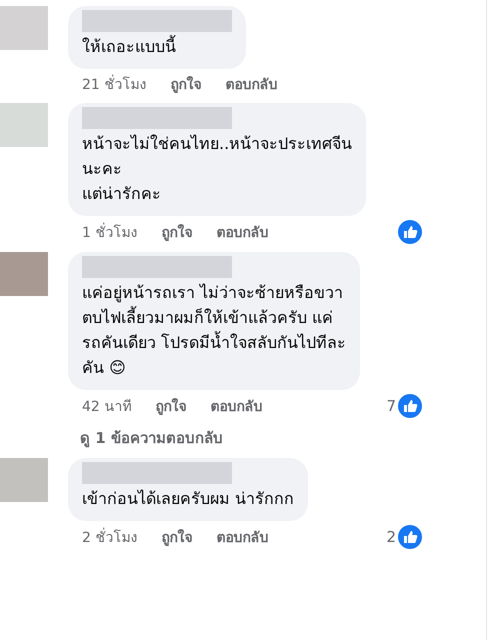 Image resolution: width=493 pixels, height=640 pixels. What do you see at coordinates (110, 232) in the screenshot?
I see `comment-time: 1 ชั่วโมง` at bounding box center [110, 232].